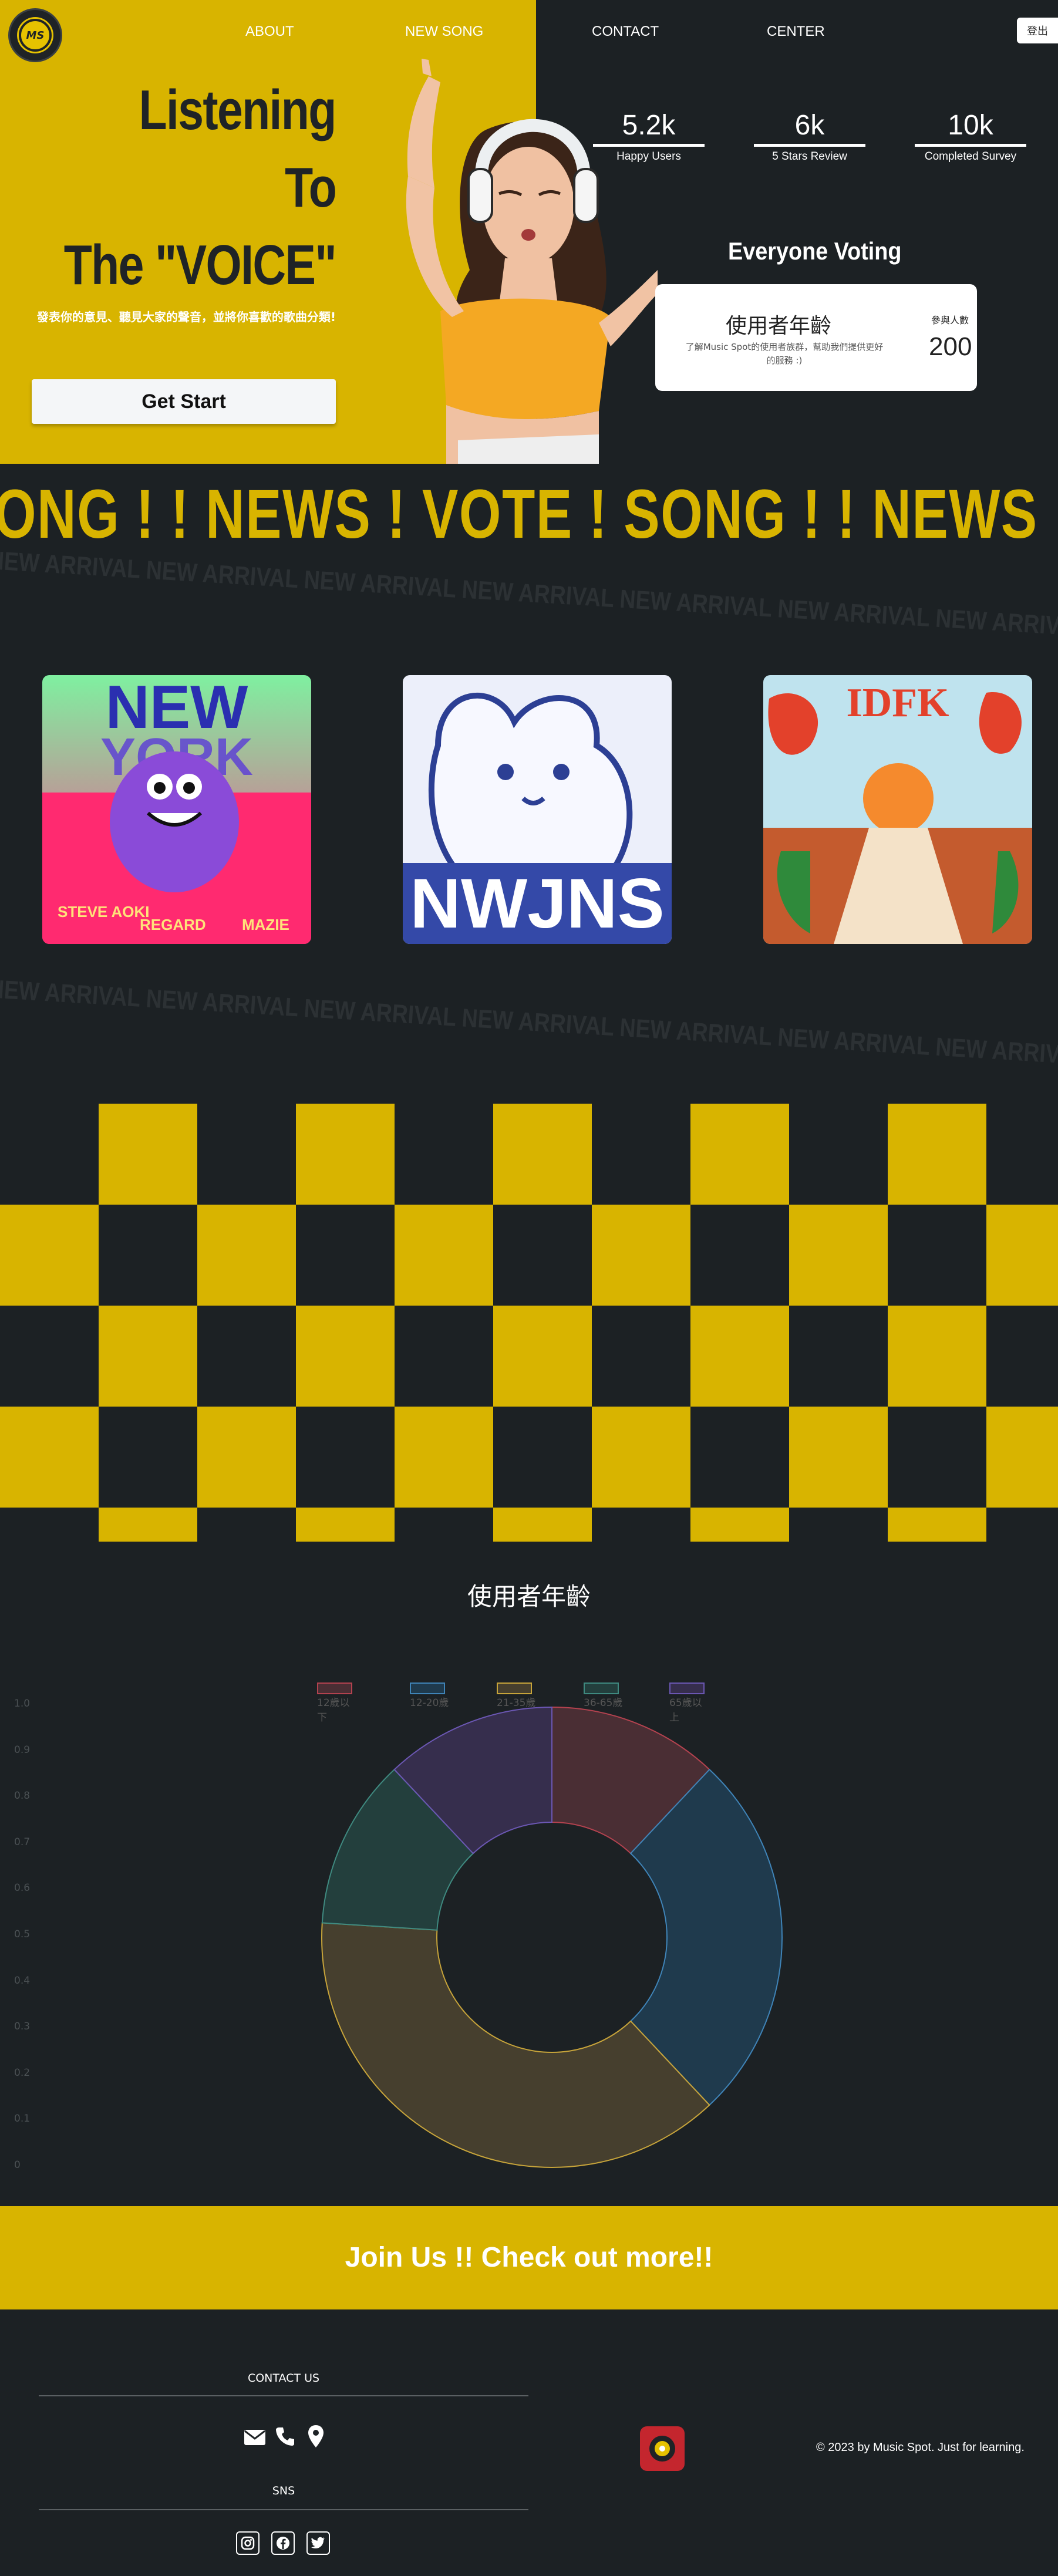  What do you see at coordinates (784, 354) in the screenshot?
I see `voting-card-description: 了解Music Spot的使用者族群，幫助我們提供更好的服務 :)` at bounding box center [784, 354].